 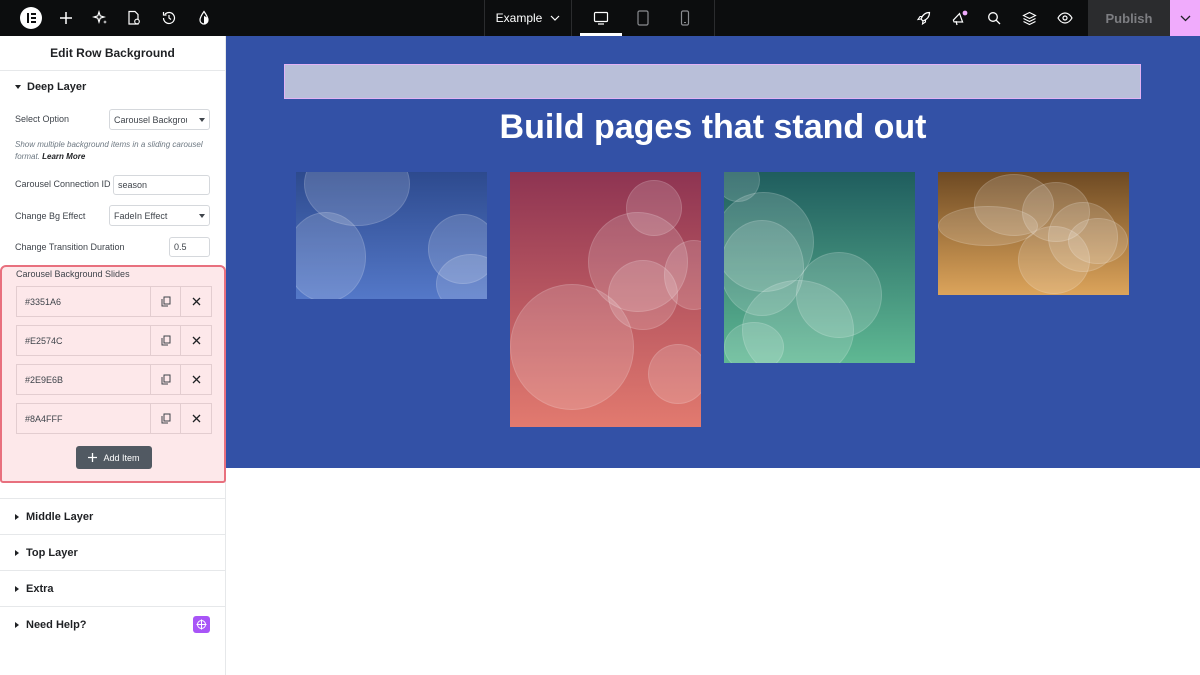 What do you see at coordinates (84, 340) in the screenshot?
I see `slide-color-value: #E2574C` at bounding box center [84, 340].